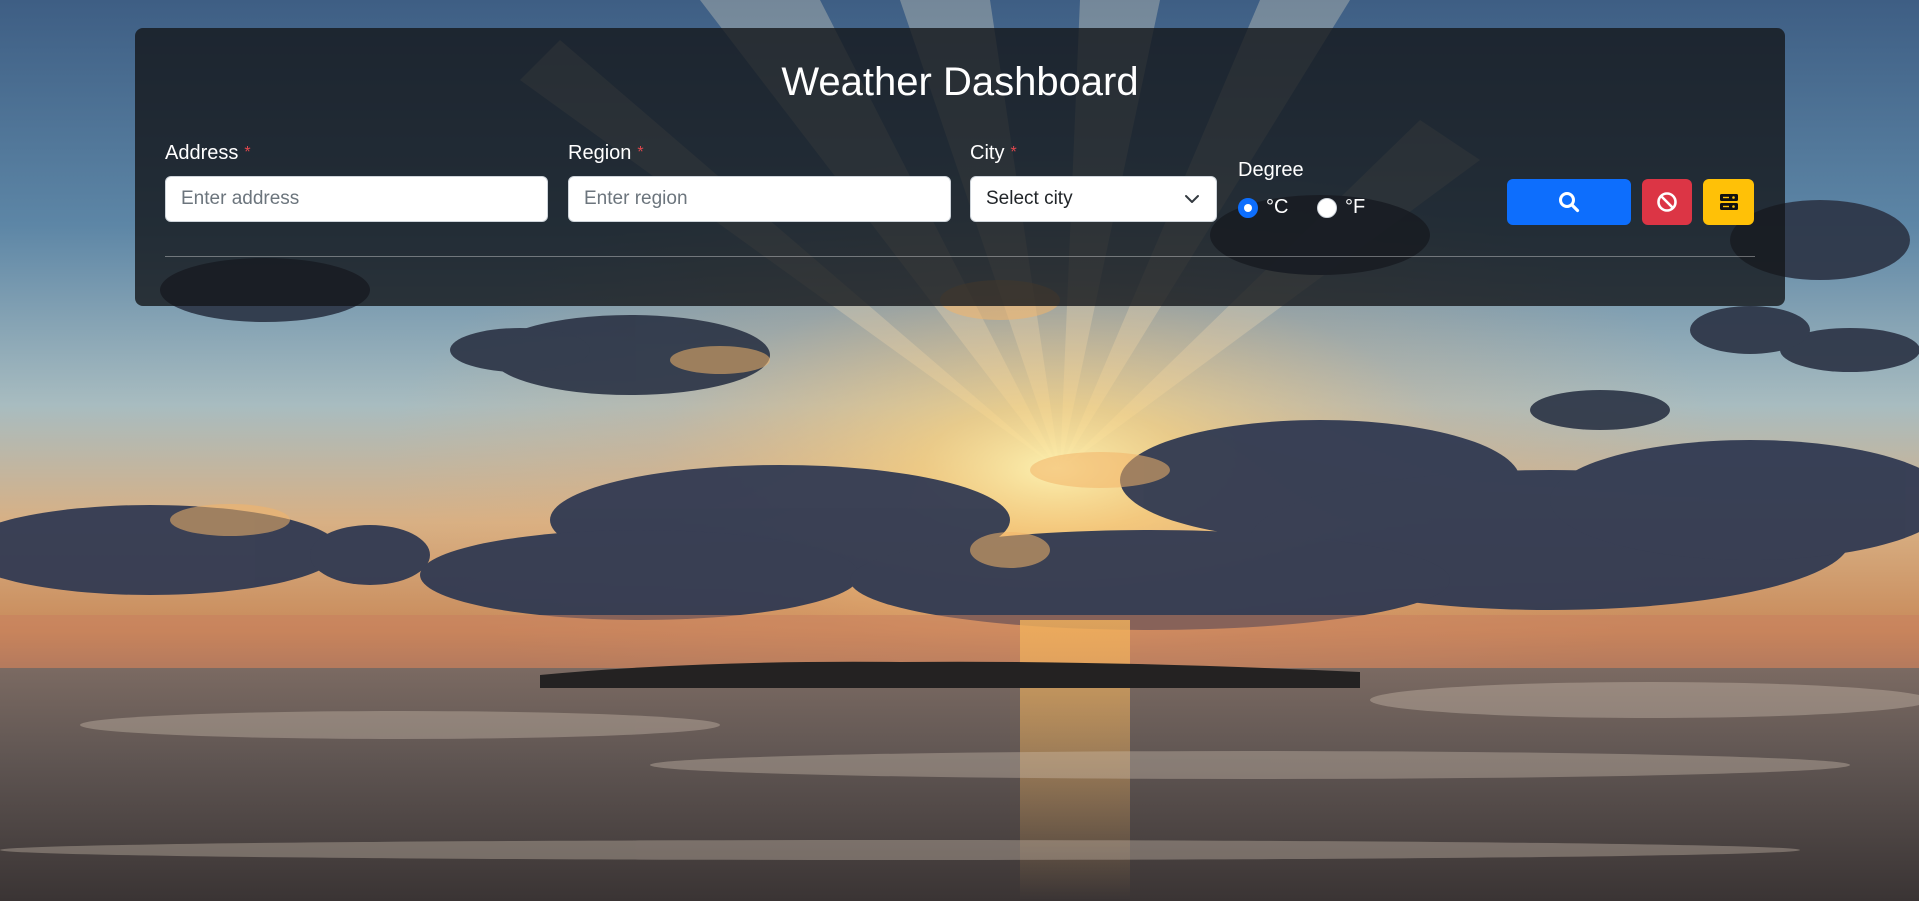  I want to click on city-label-text: City, so click(987, 153).